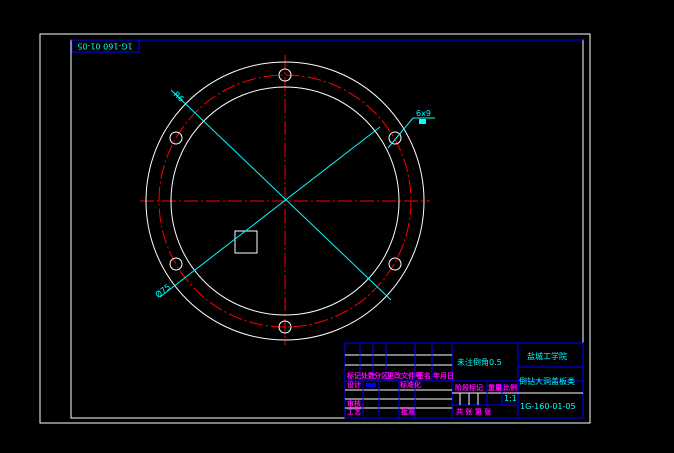  I want to click on label-design: 设计, so click(354, 384).